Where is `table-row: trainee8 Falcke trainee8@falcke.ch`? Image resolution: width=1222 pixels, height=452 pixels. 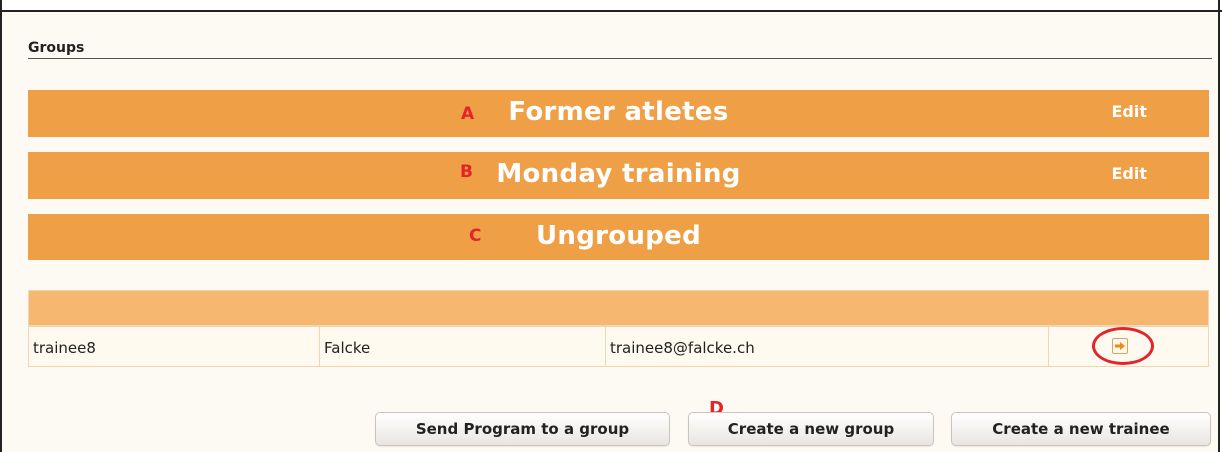 table-row: trainee8 Falcke trainee8@falcke.ch is located at coordinates (618, 346).